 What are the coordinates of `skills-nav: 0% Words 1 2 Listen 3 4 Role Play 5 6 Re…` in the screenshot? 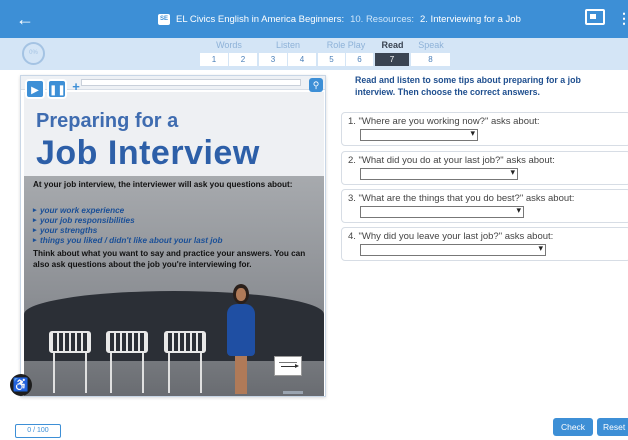 It's located at (314, 54).